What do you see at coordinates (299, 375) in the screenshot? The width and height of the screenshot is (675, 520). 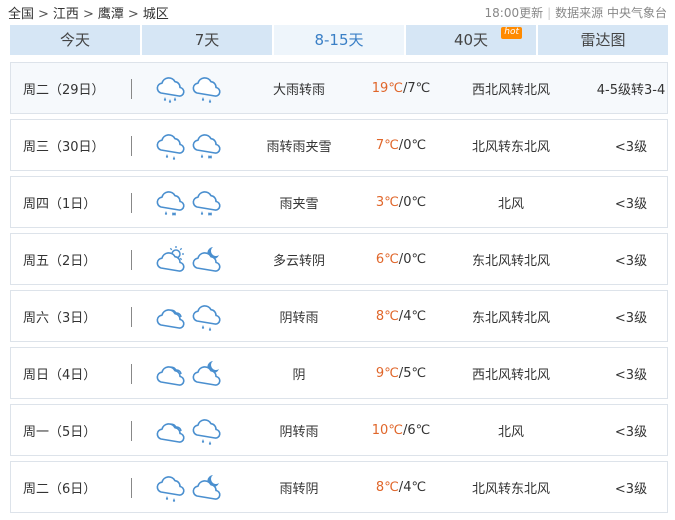 I see `weather-description: 阴` at bounding box center [299, 375].